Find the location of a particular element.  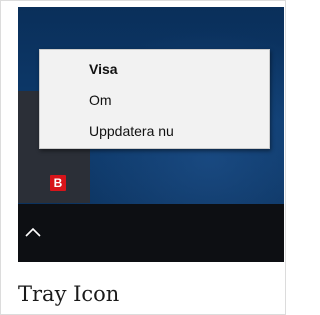

show-hidden-icons-button is located at coordinates (32, 233).